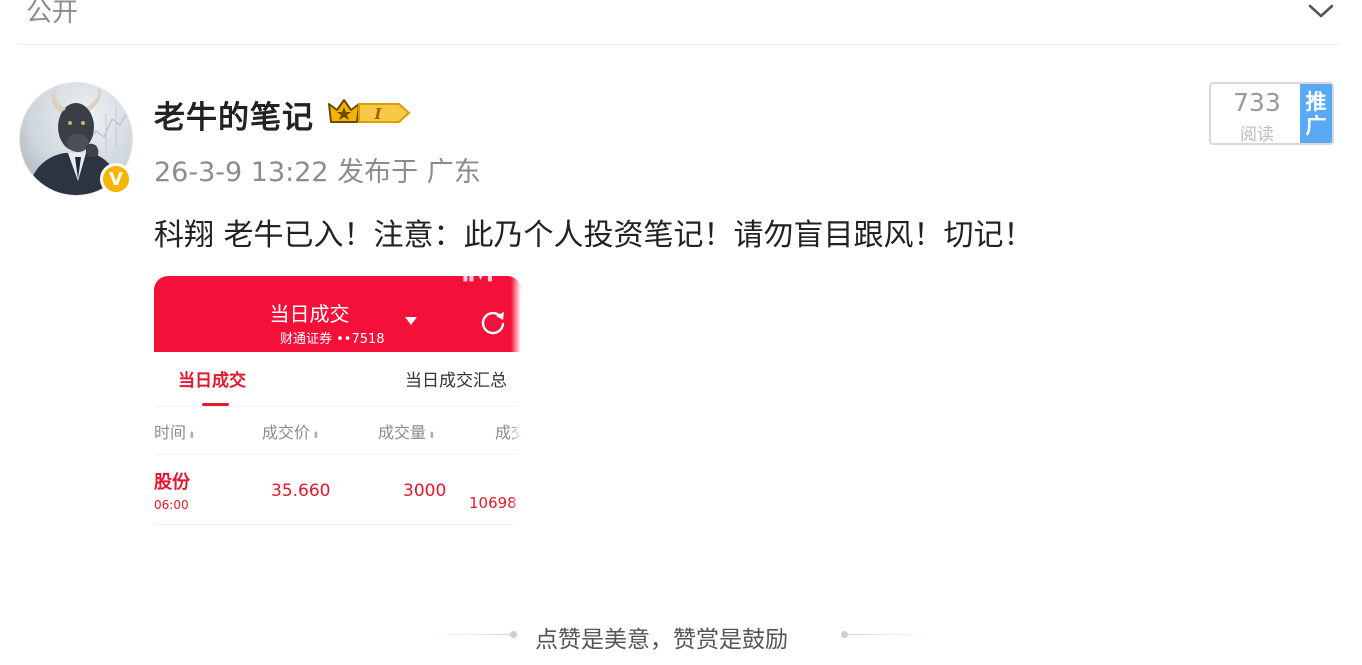  What do you see at coordinates (291, 432) in the screenshot?
I see `col-header-price: 成交价 ⬍` at bounding box center [291, 432].